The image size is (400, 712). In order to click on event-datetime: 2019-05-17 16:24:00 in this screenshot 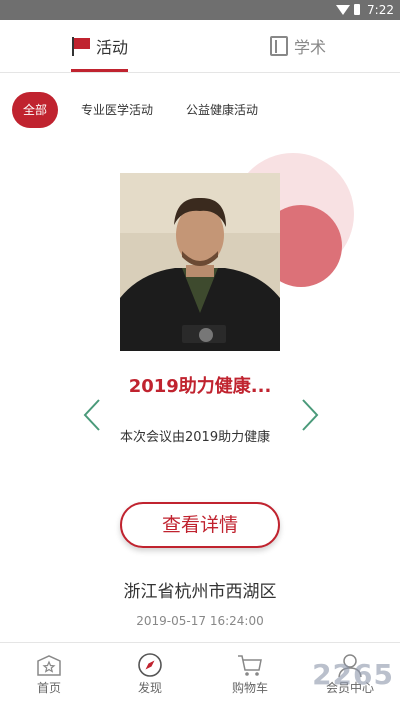, I will do `click(200, 621)`.